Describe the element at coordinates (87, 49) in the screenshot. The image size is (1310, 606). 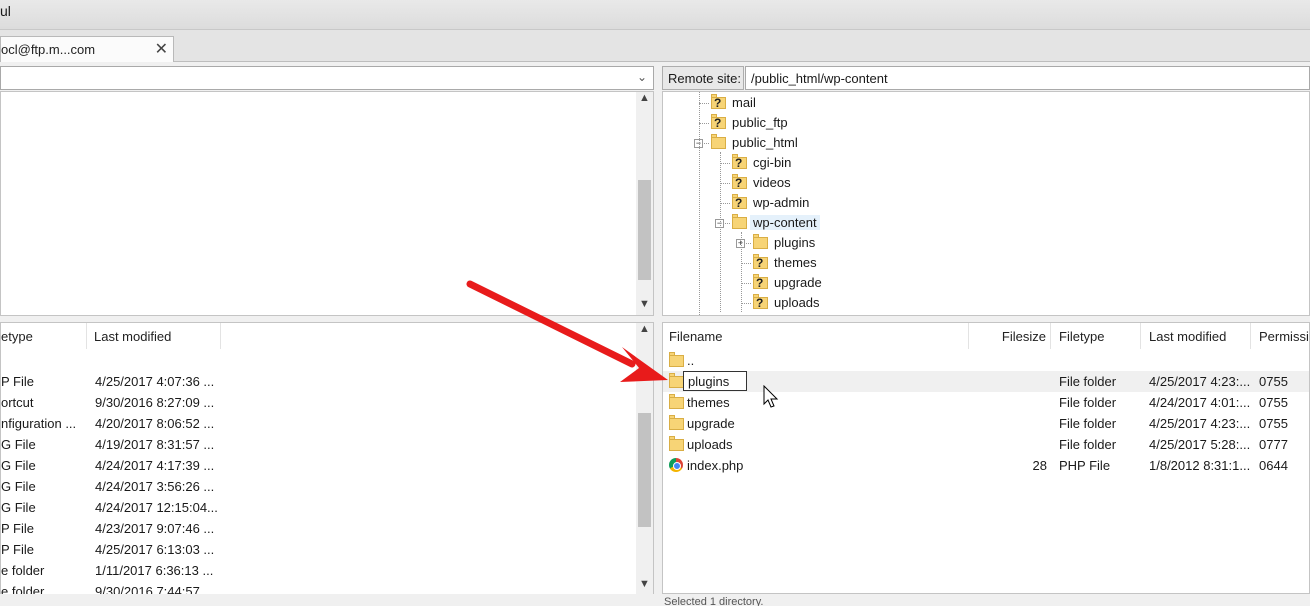
I see `tab-site: ocl@ftp.m...com ✕` at that location.